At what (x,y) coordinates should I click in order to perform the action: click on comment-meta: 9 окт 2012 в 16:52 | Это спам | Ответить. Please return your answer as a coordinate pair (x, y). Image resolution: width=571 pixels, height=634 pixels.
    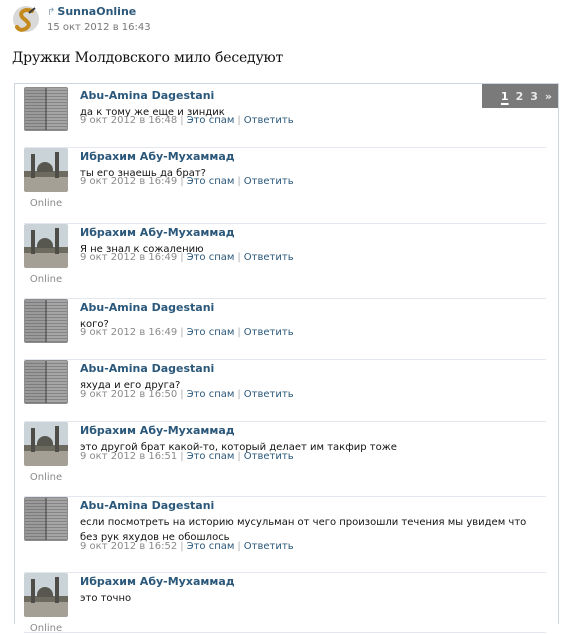
    Looking at the image, I should click on (187, 546).